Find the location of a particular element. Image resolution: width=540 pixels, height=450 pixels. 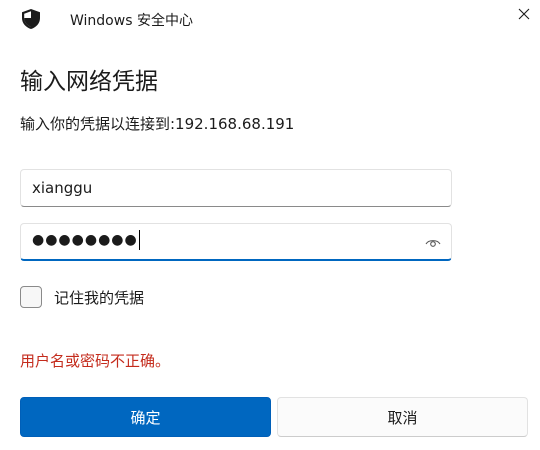

error-message: 用户名或密码不正确。 is located at coordinates (95, 361).